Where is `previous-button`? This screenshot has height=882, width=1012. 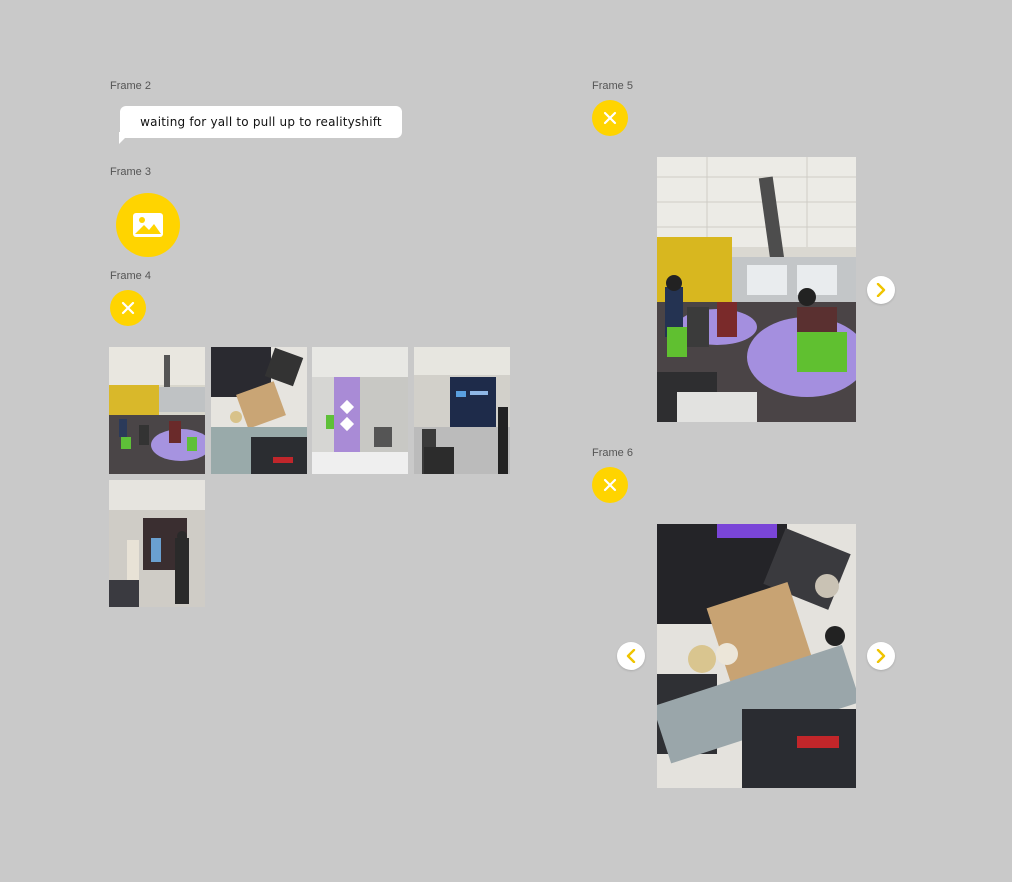 previous-button is located at coordinates (631, 656).